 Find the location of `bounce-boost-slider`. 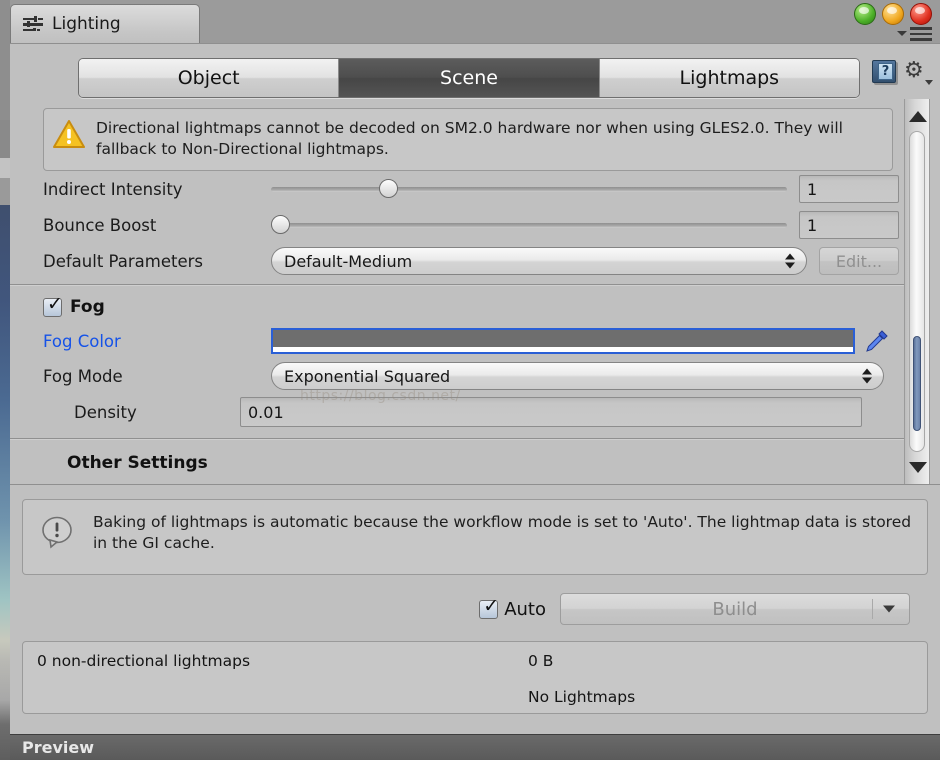

bounce-boost-slider is located at coordinates (529, 225).